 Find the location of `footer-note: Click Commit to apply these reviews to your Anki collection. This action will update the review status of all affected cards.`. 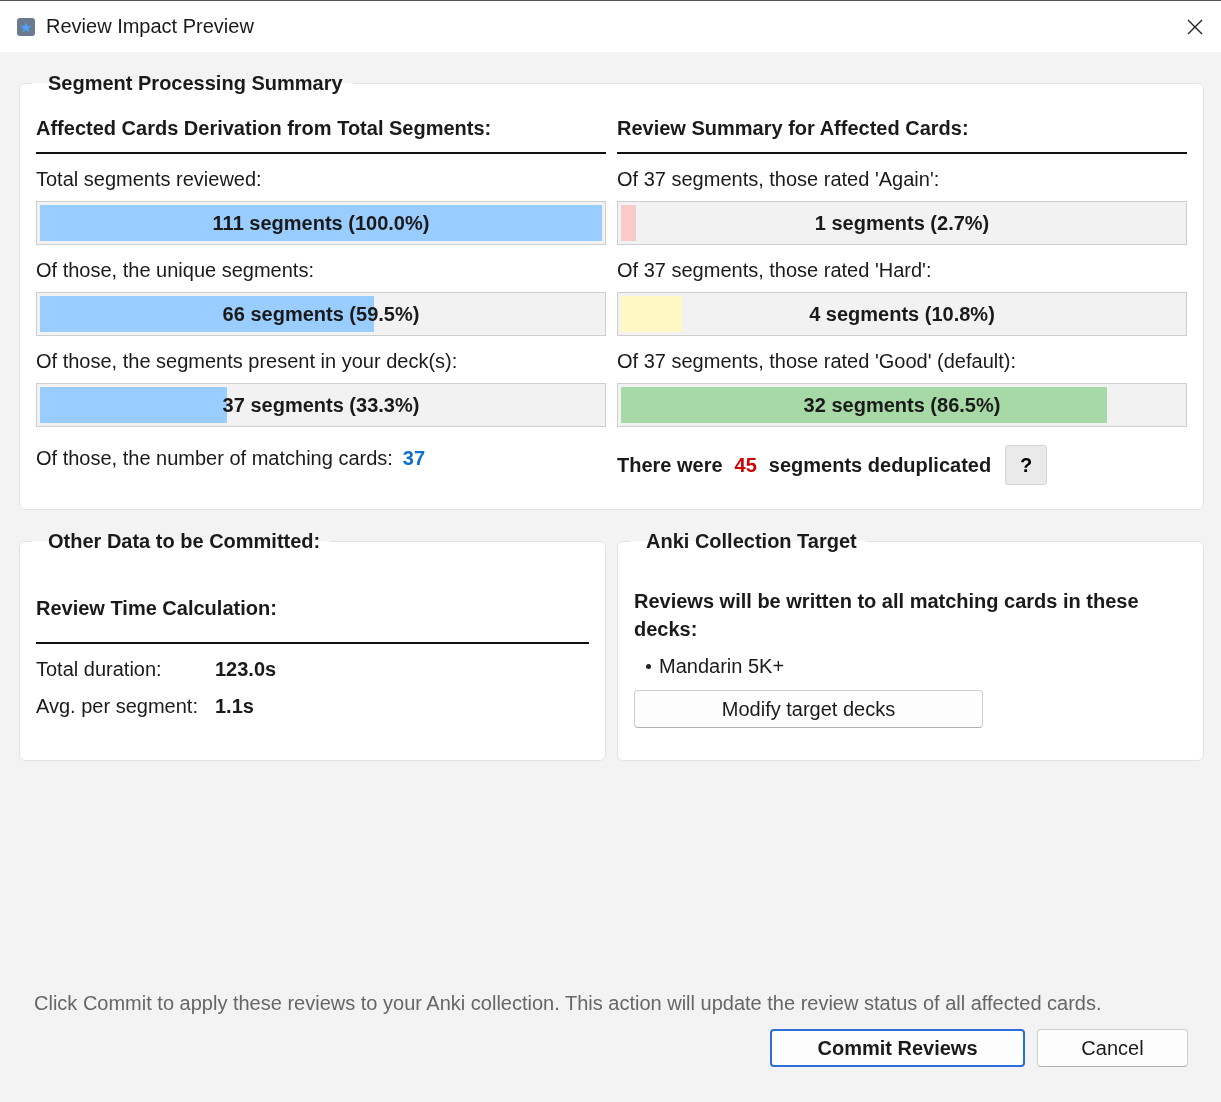

footer-note: Click Commit to apply these reviews to your Anki collection. This action will update the review status of all affected cards. is located at coordinates (568, 1003).